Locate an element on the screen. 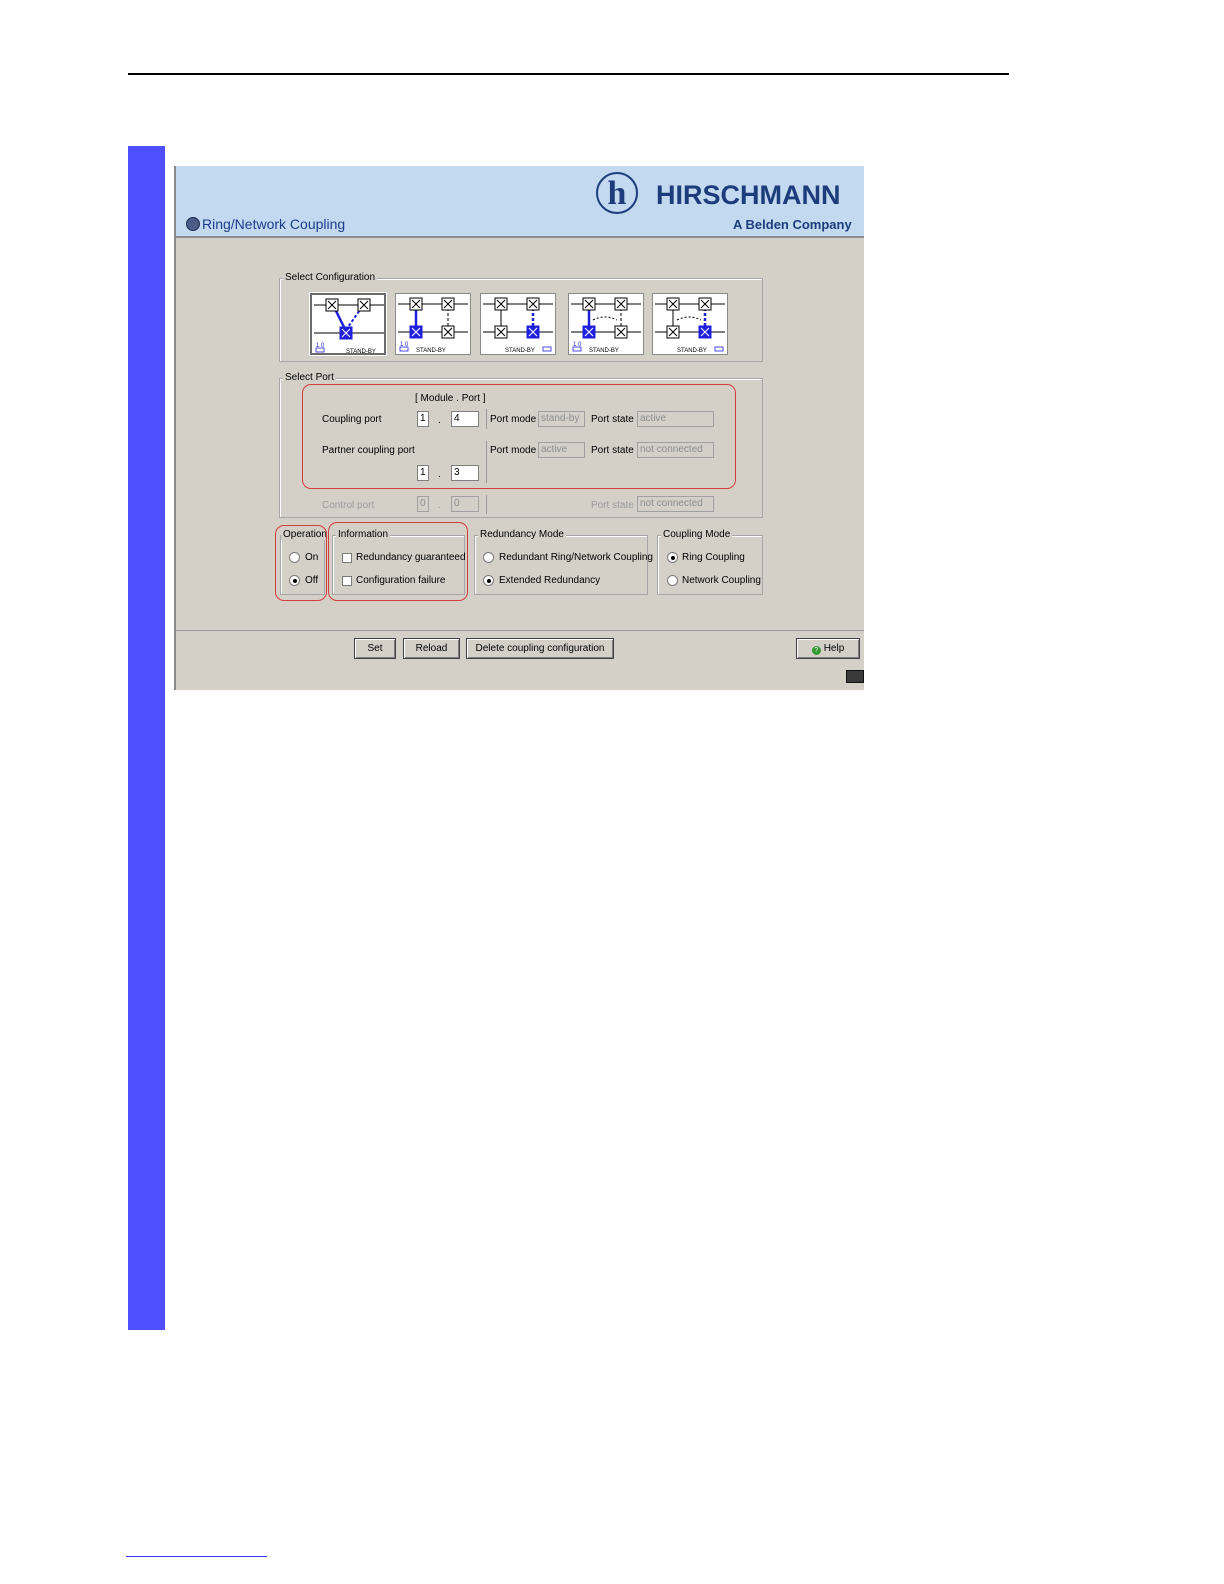  extended-redundancy-radio is located at coordinates (488, 580).